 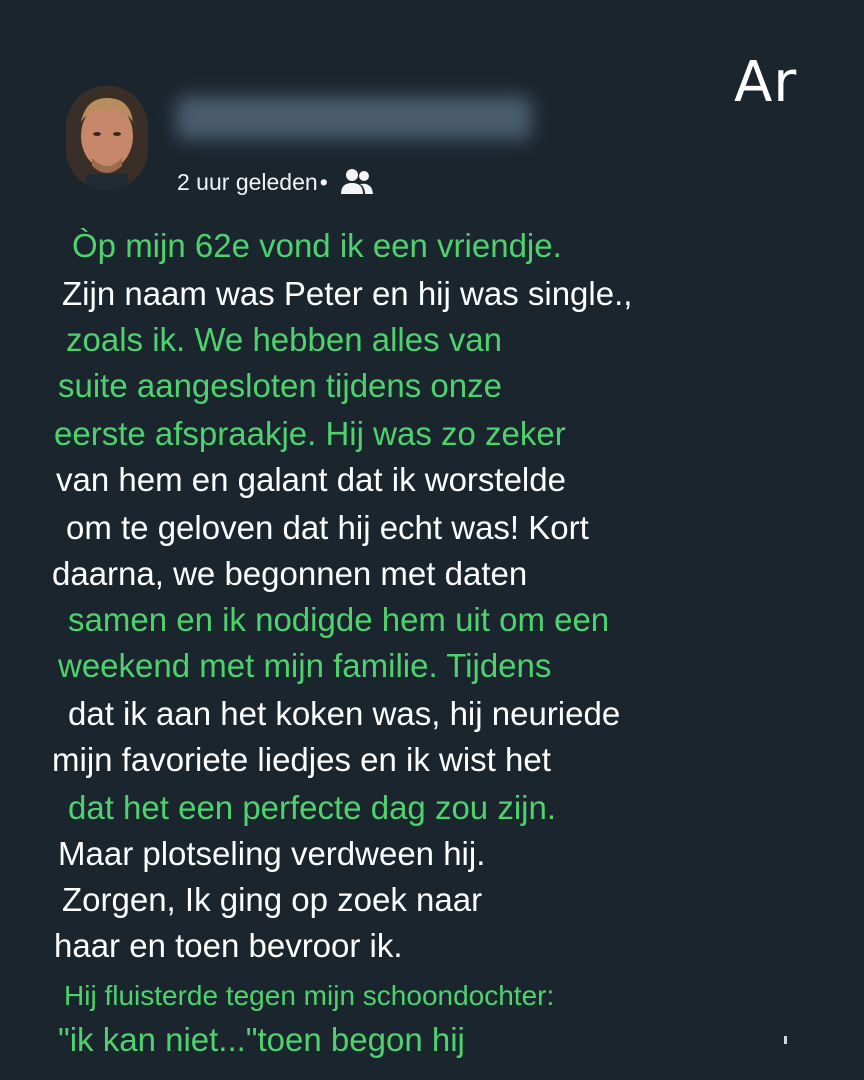 What do you see at coordinates (785, 1040) in the screenshot?
I see `decorative-mark` at bounding box center [785, 1040].